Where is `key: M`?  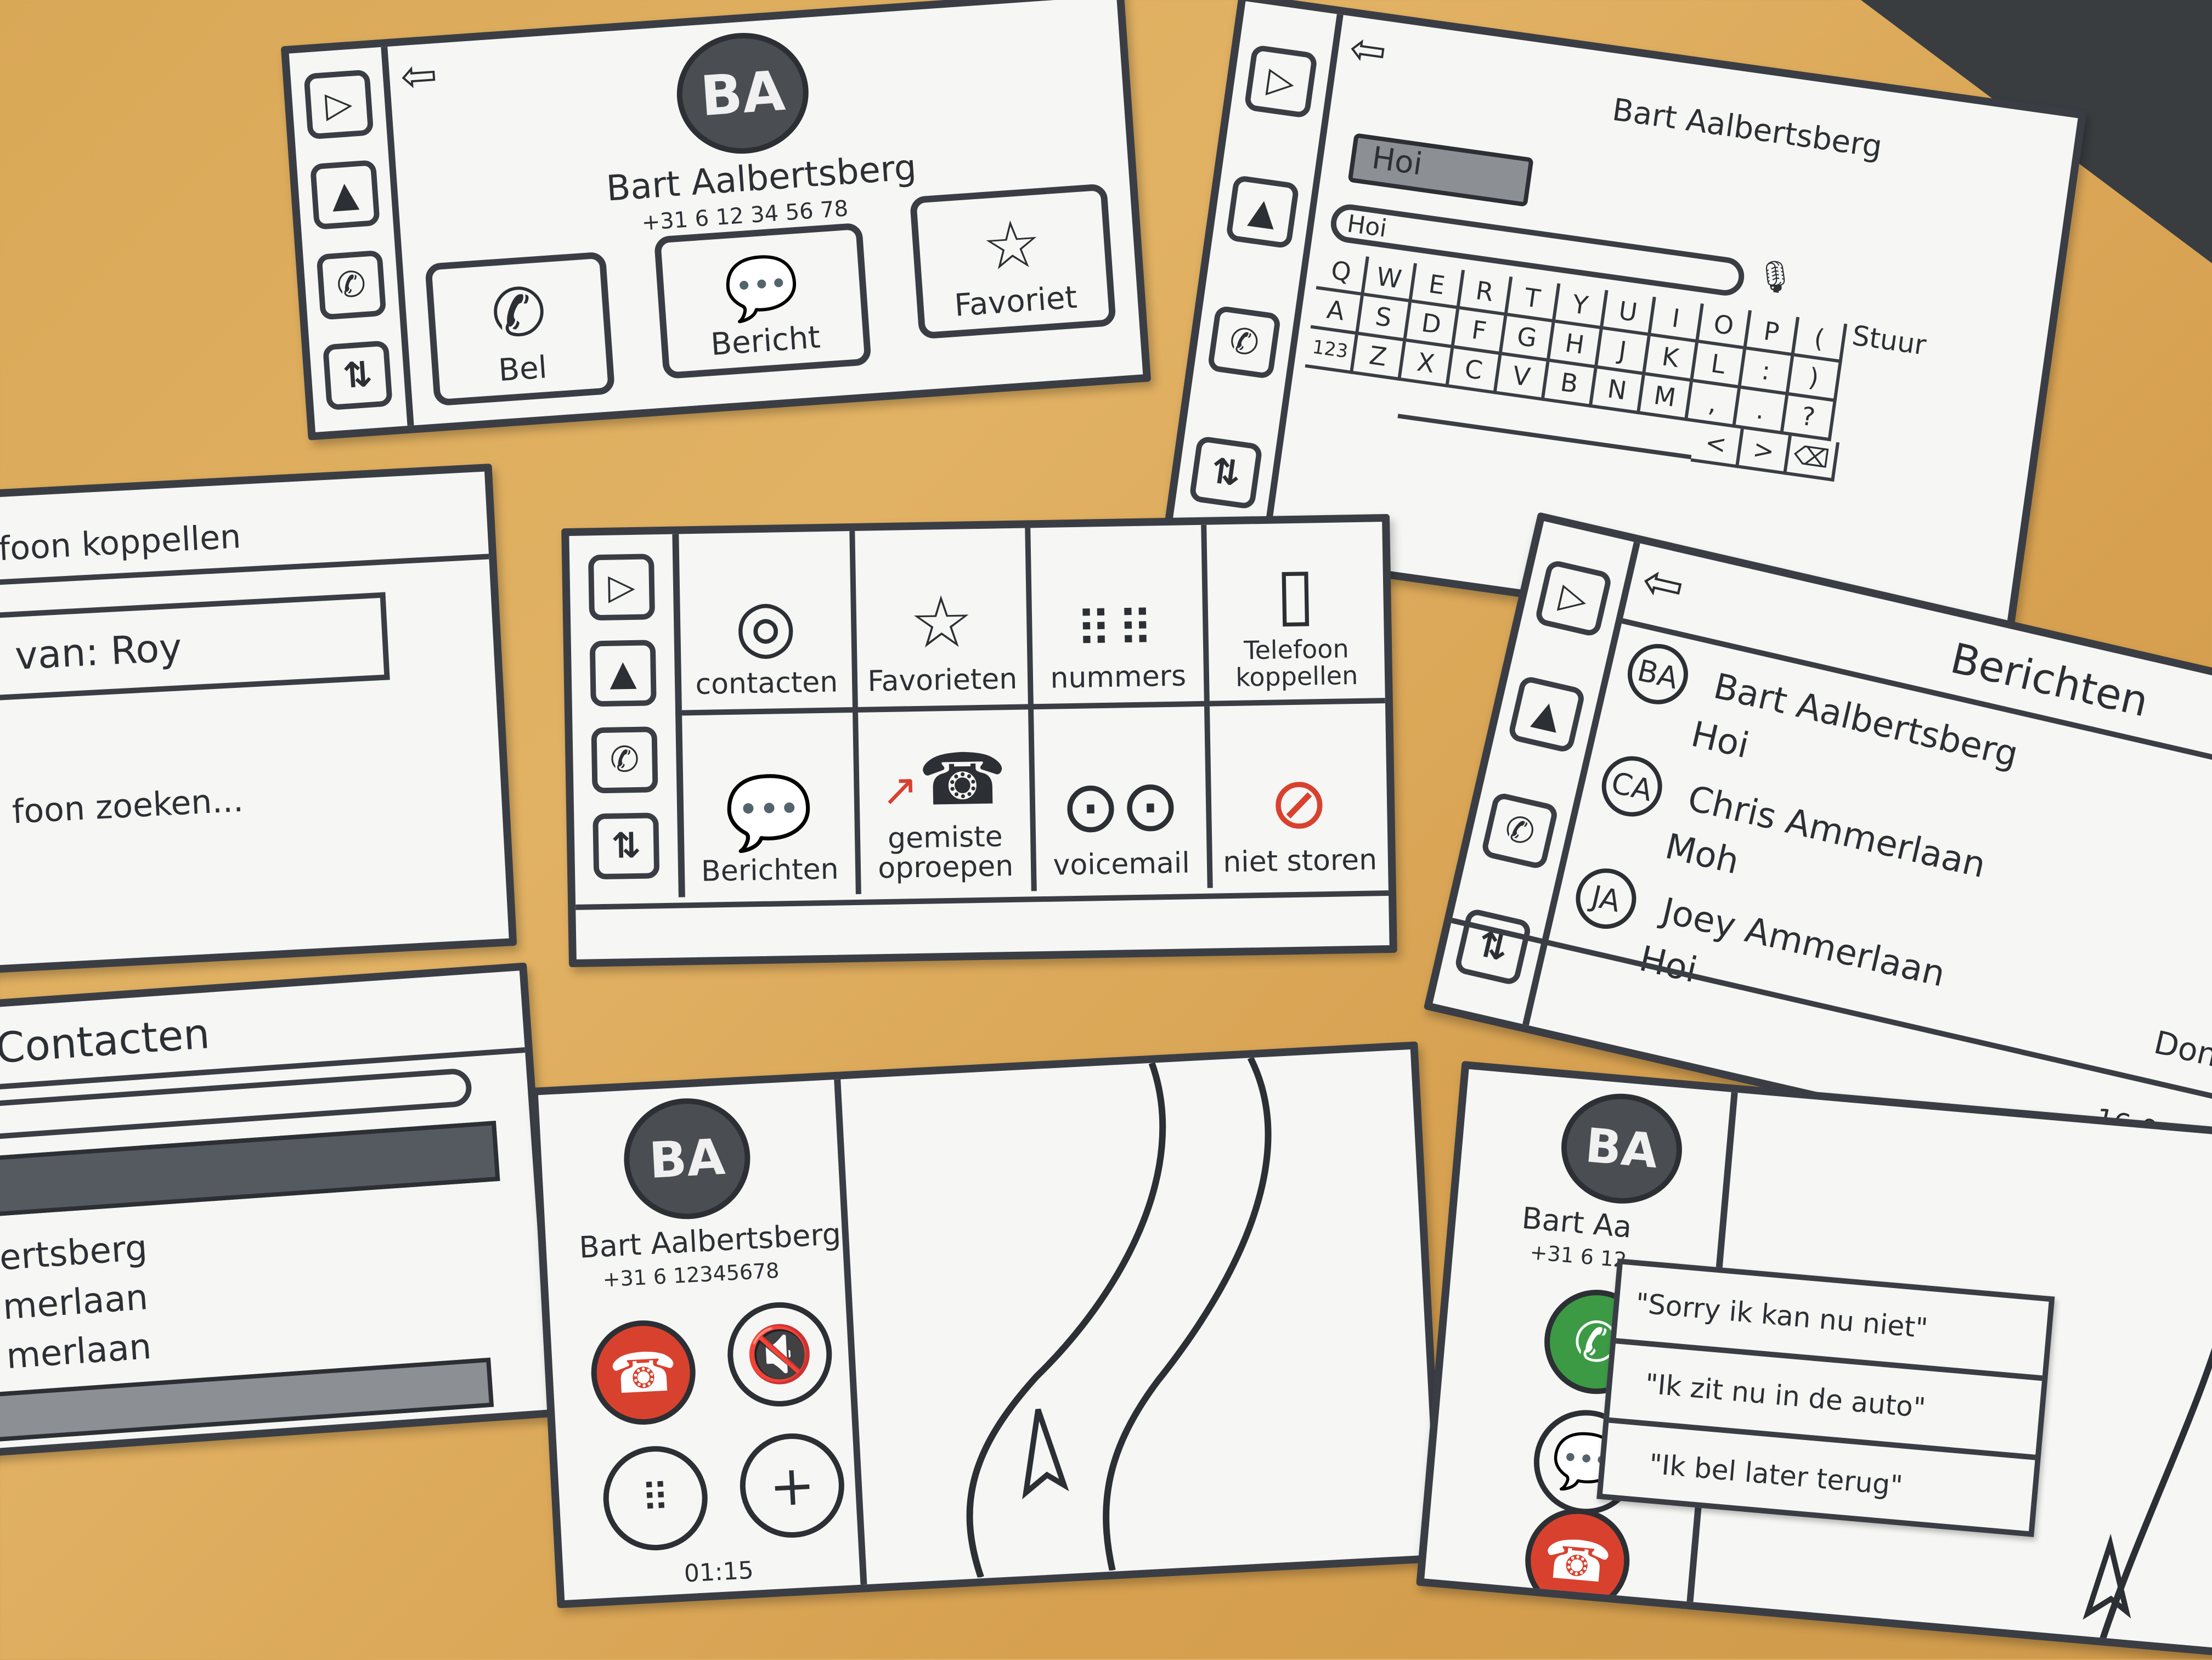
key: M is located at coordinates (1666, 398).